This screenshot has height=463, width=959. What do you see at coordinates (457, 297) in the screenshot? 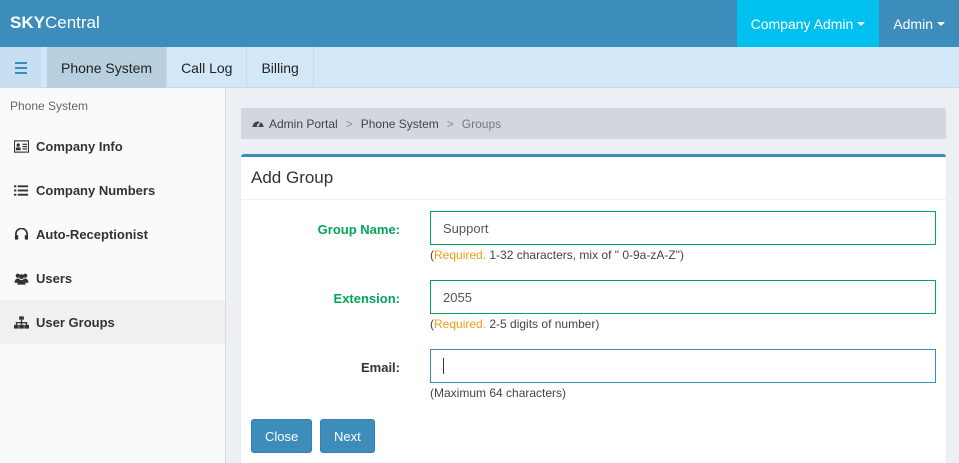
I see `extension-value: 2055` at bounding box center [457, 297].